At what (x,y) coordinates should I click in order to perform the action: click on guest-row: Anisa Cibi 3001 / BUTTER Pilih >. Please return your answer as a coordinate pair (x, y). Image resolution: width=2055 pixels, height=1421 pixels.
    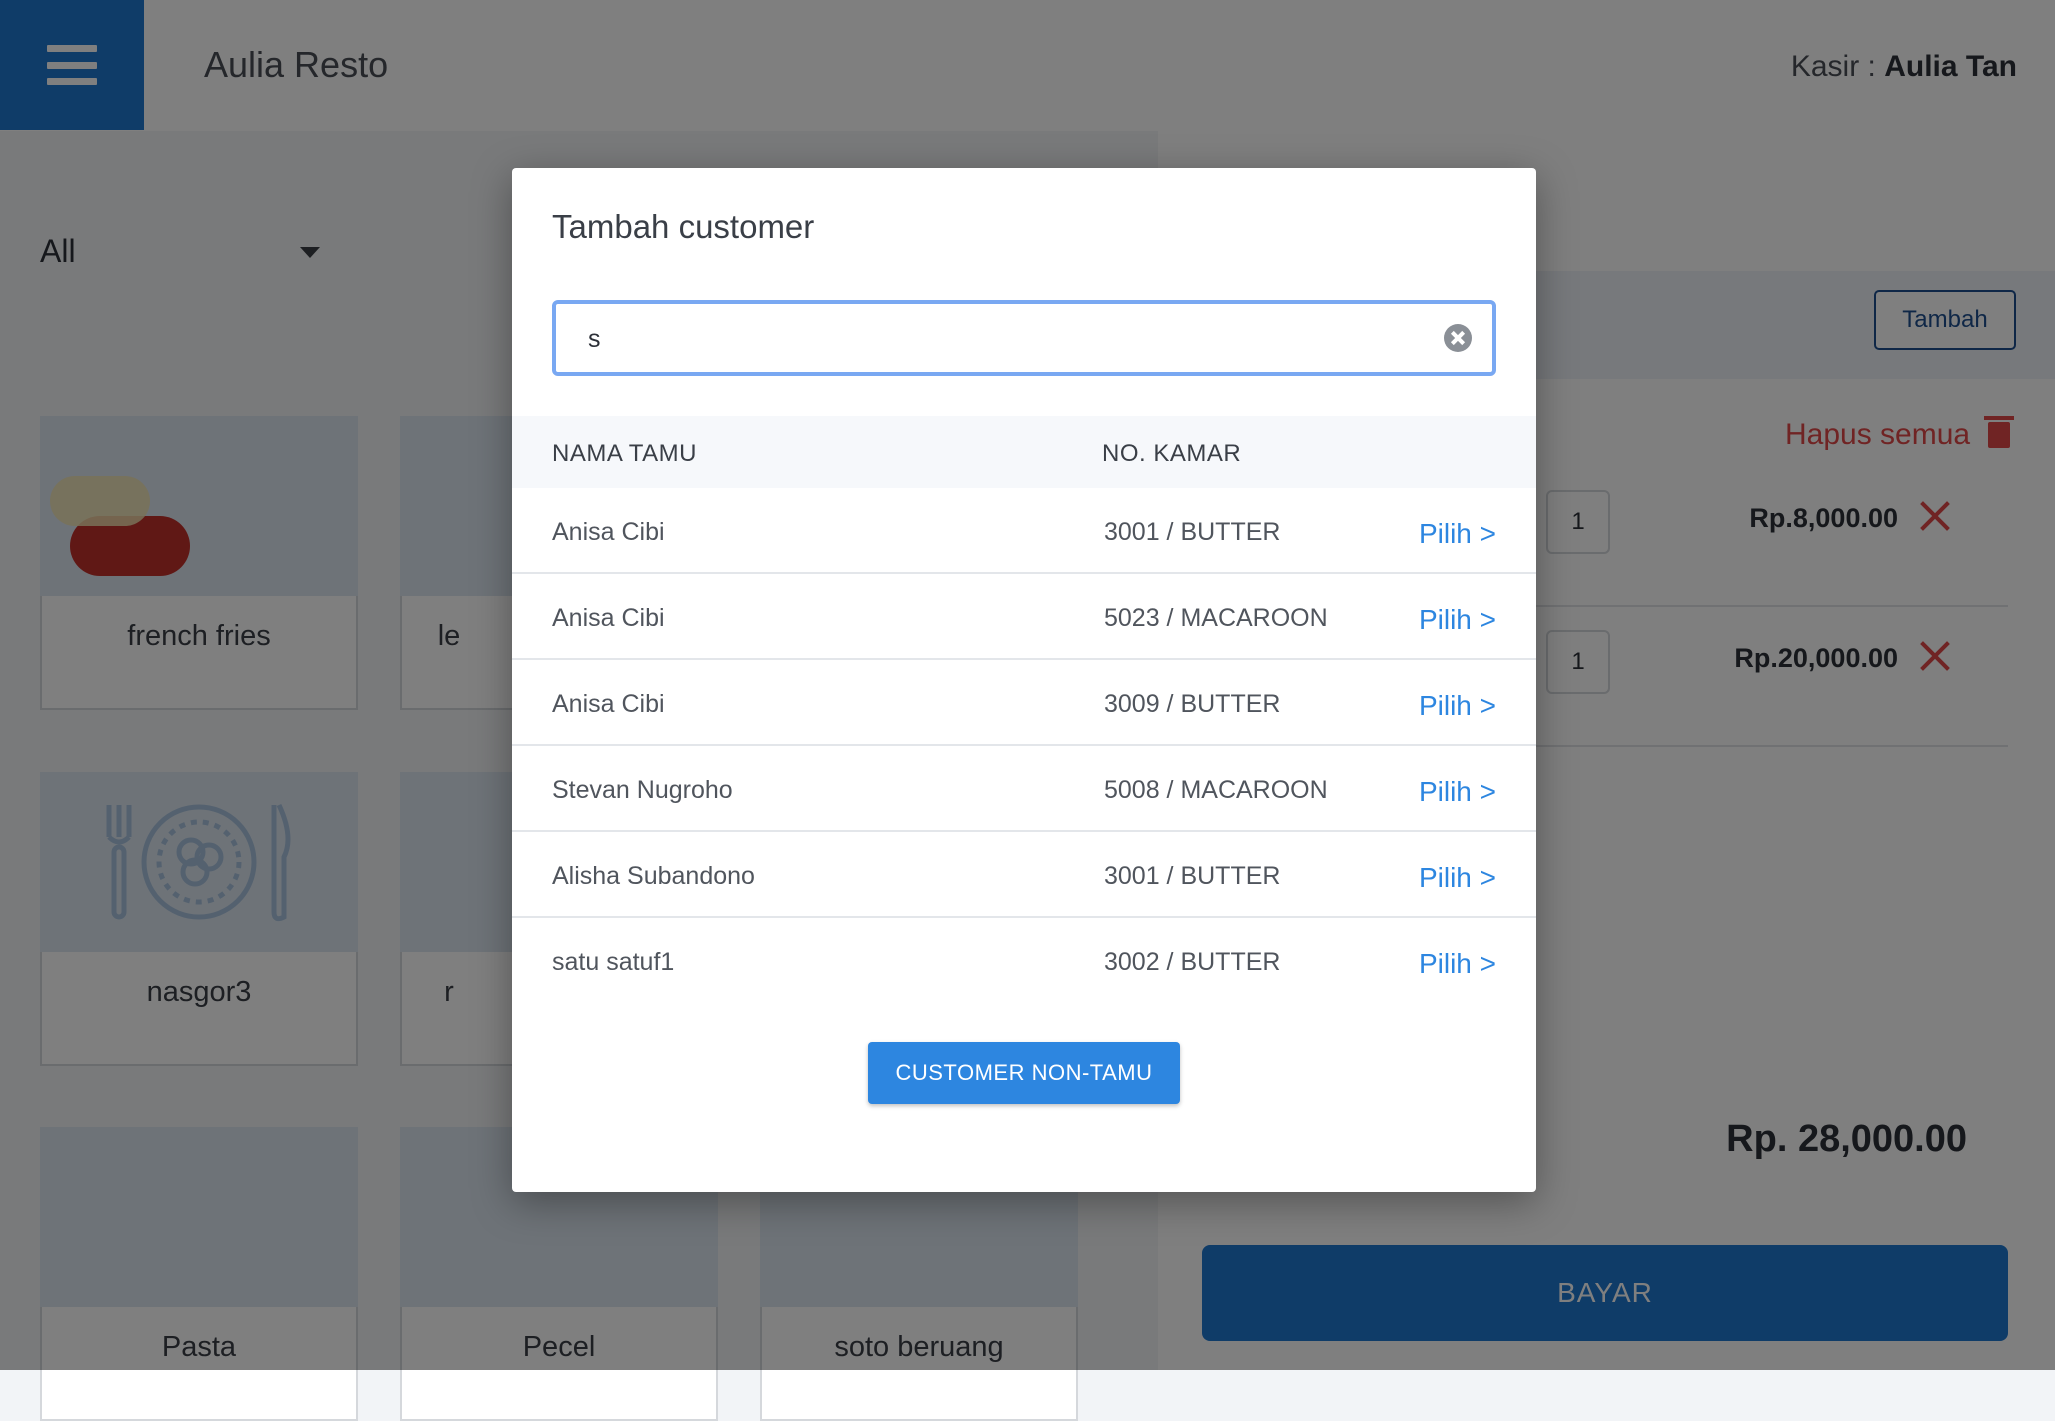
    Looking at the image, I should click on (1024, 531).